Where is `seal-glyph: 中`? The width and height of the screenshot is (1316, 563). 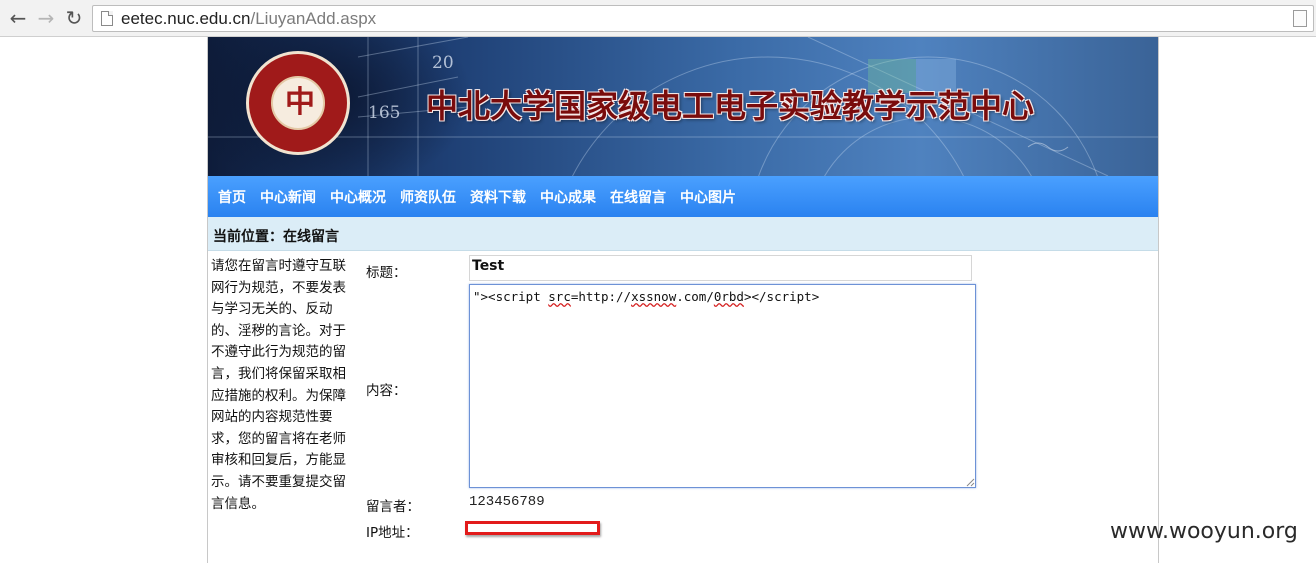 seal-glyph: 中 is located at coordinates (300, 102).